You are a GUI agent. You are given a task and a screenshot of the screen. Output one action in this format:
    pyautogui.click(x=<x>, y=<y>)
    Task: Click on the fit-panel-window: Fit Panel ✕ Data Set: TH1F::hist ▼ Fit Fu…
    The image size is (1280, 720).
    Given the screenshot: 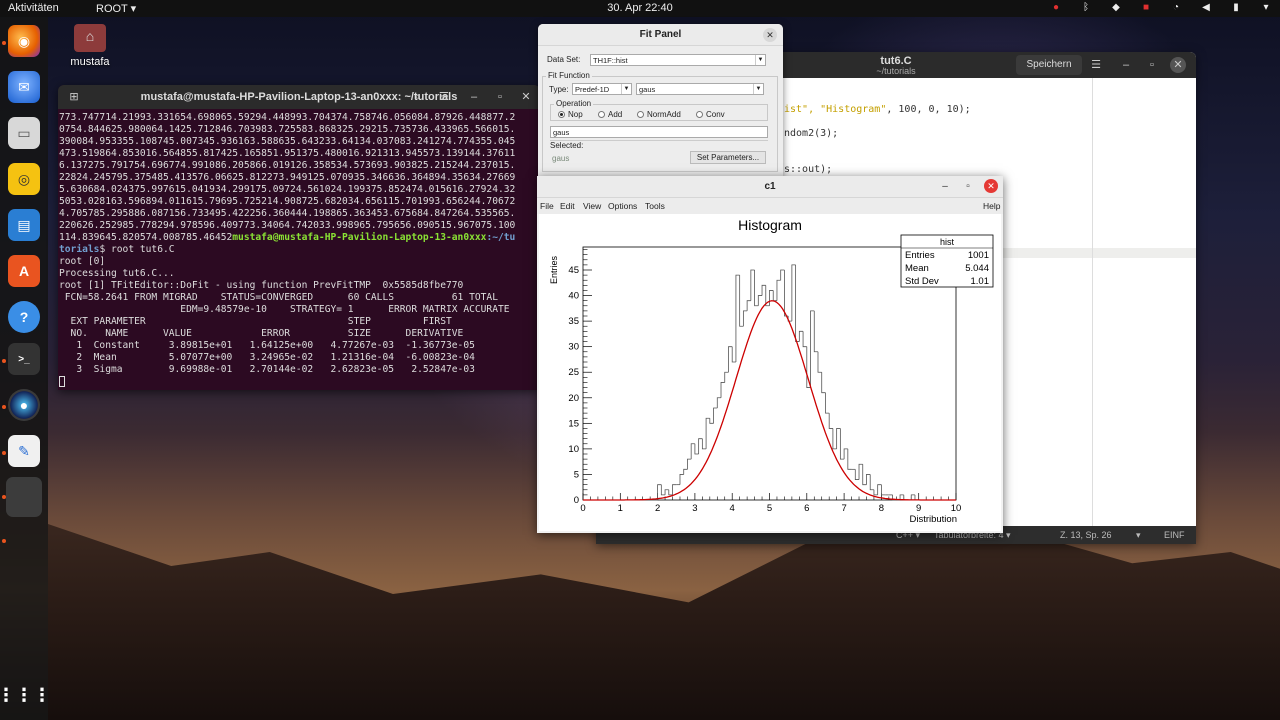 What is the action you would take?
    pyautogui.click(x=660, y=100)
    